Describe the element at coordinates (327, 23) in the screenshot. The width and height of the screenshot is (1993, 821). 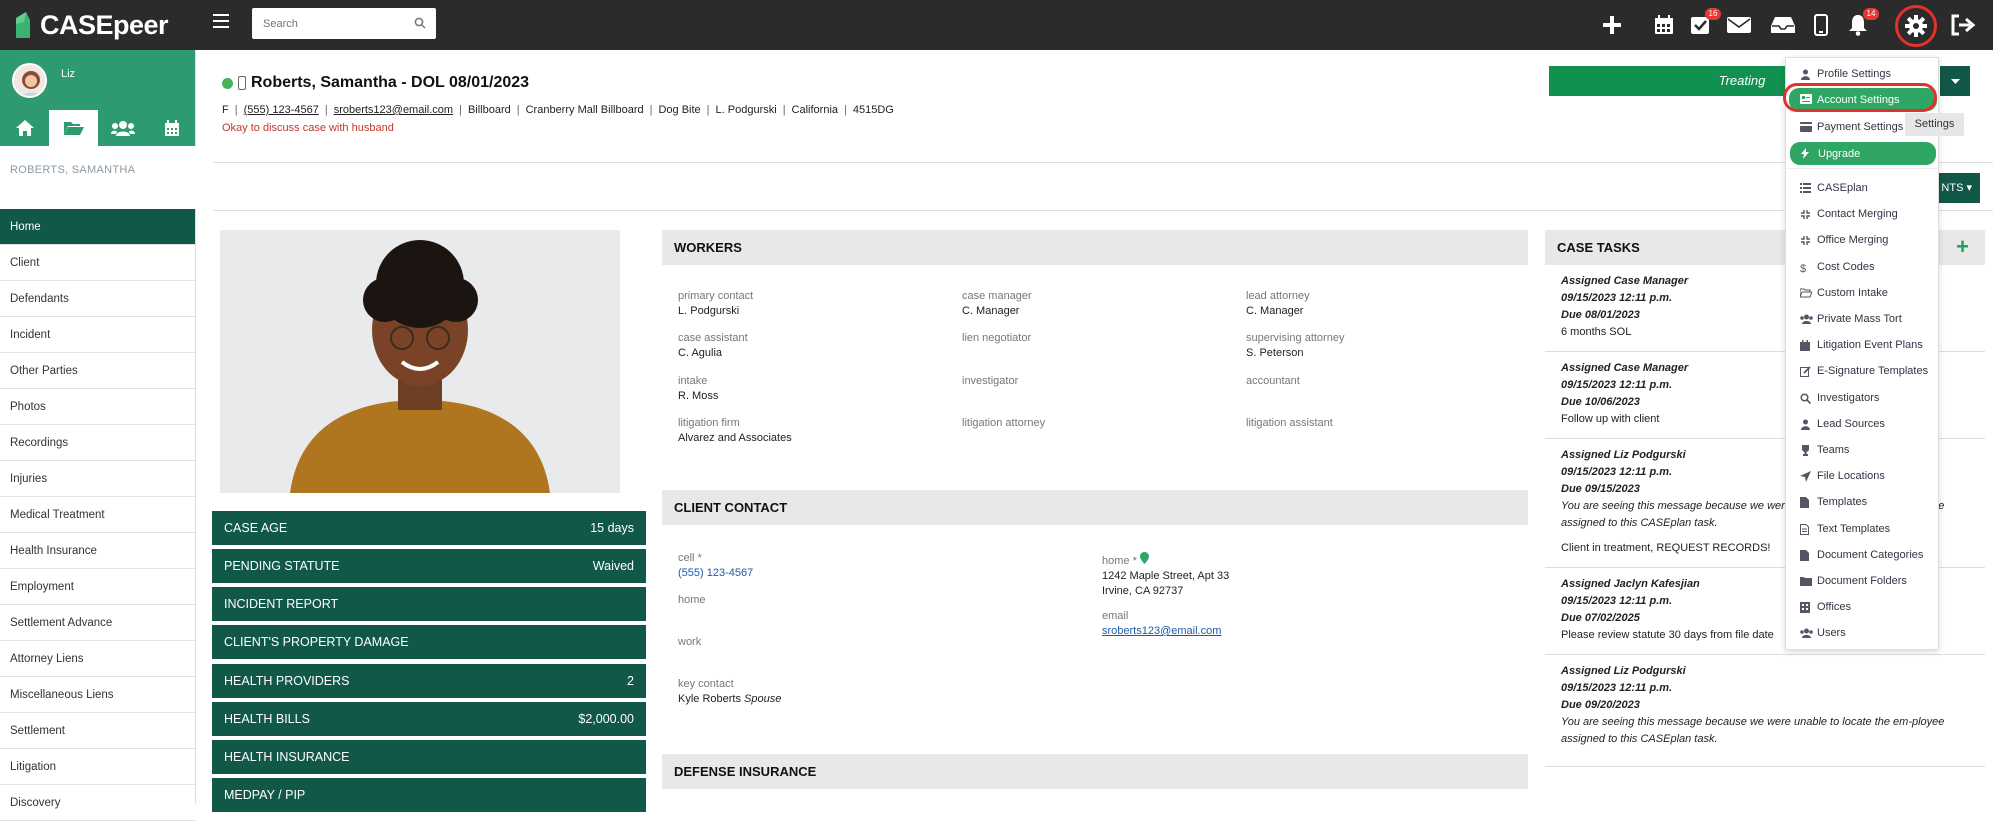
I see `search-input` at that location.